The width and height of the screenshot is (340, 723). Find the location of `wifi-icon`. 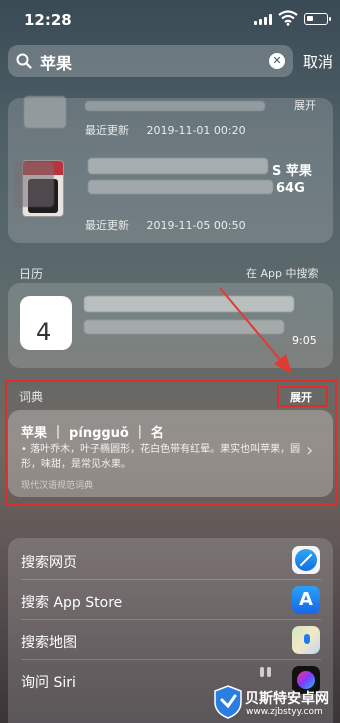

wifi-icon is located at coordinates (288, 18).